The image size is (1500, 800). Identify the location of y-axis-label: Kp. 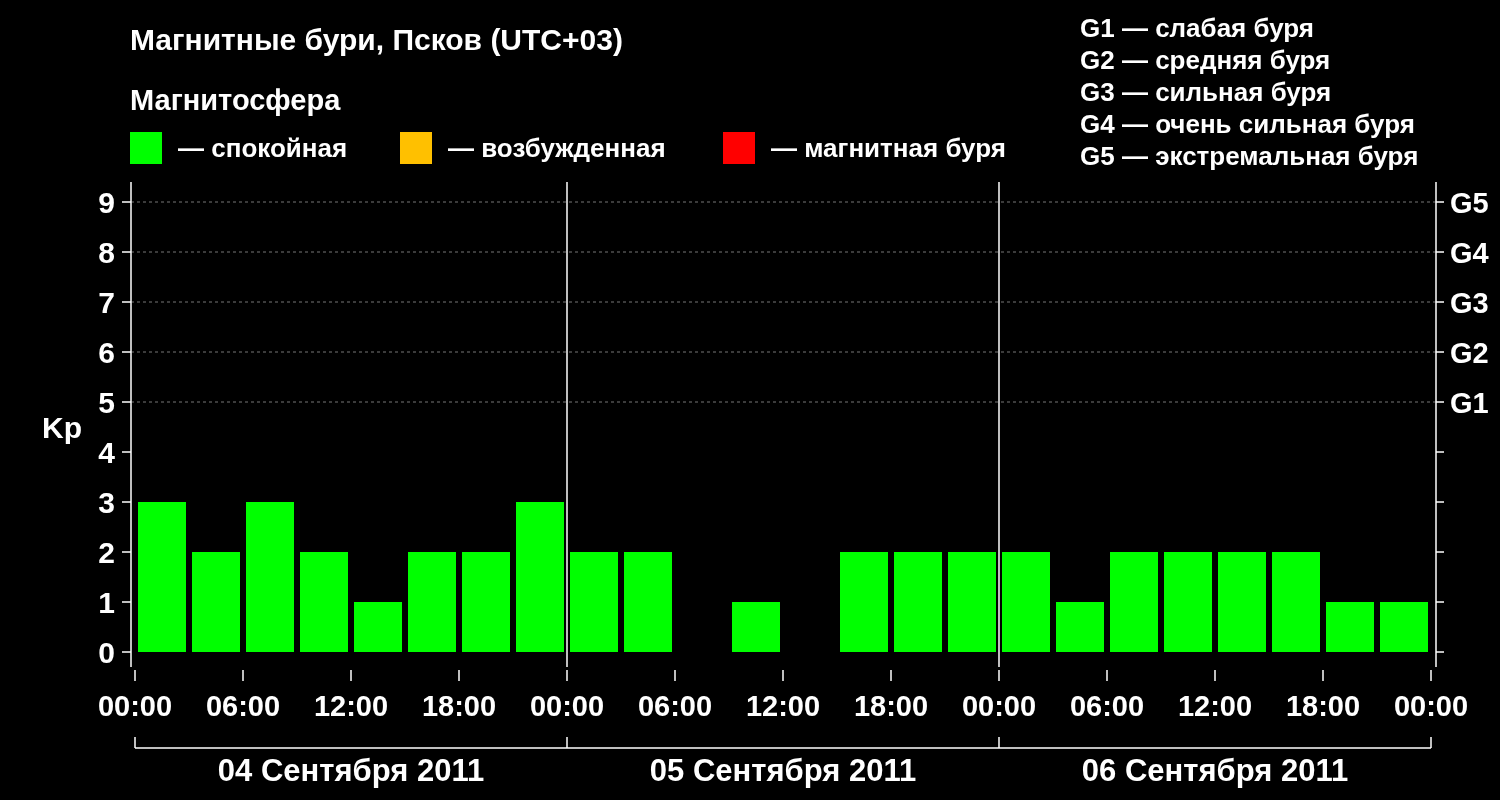
(62, 427).